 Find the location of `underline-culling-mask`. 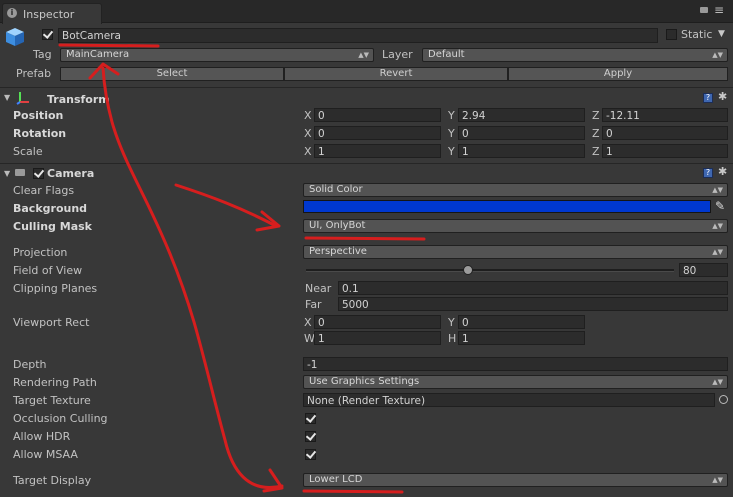

underline-culling-mask is located at coordinates (365, 238).